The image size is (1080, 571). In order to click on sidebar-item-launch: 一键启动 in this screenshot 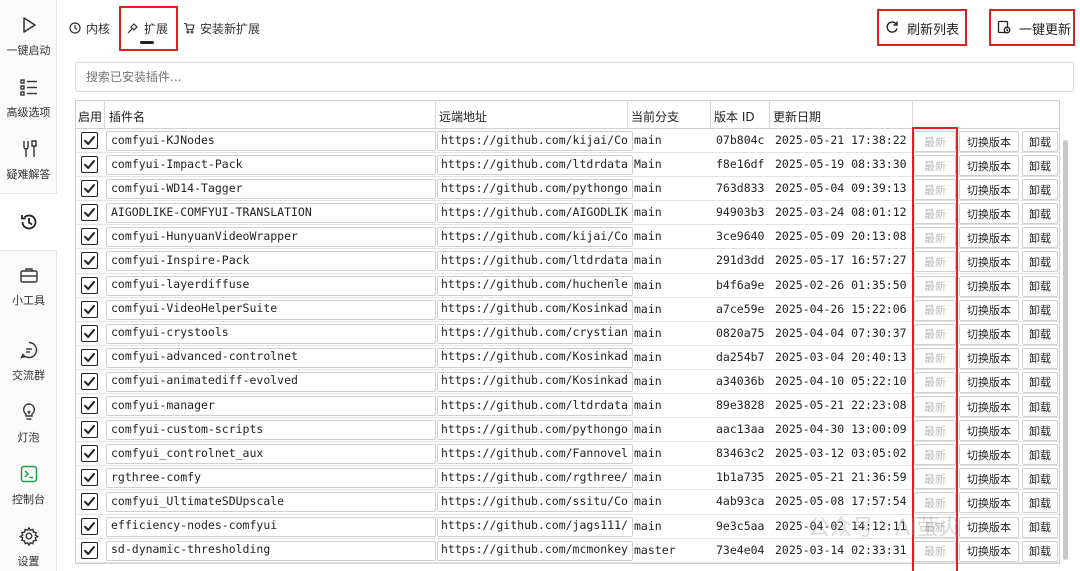, I will do `click(28, 36)`.